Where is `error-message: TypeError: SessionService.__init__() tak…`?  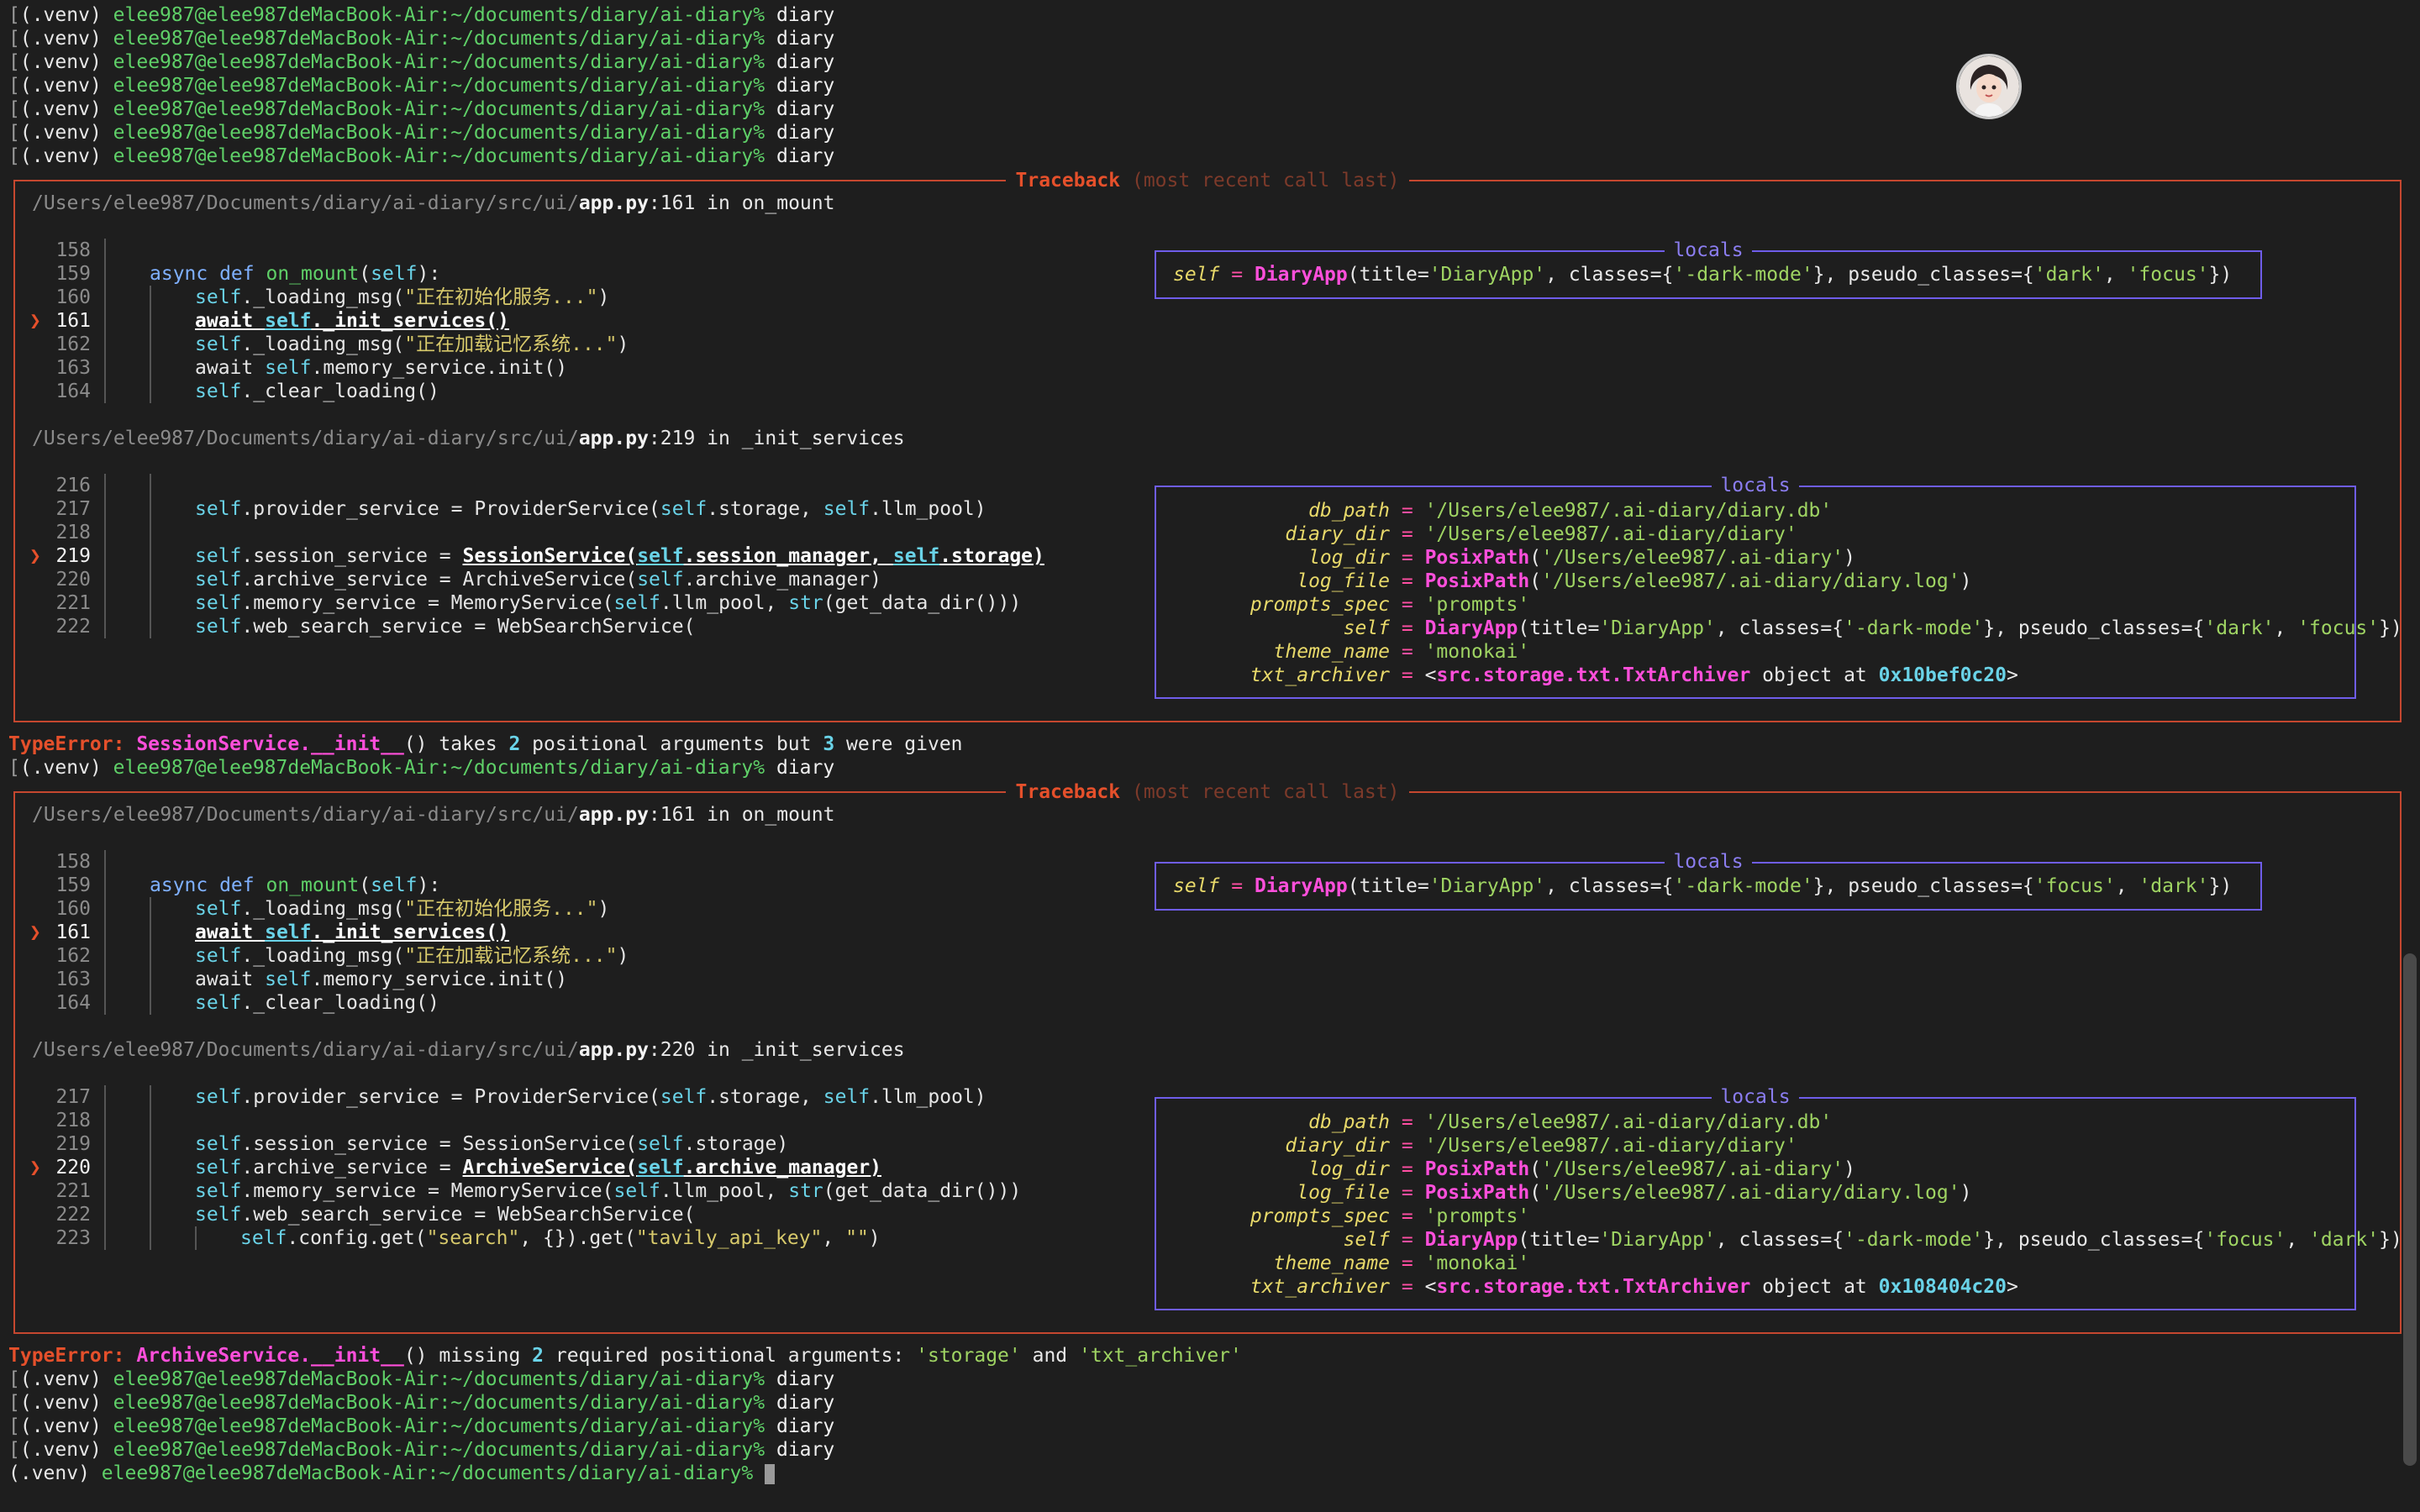 error-message: TypeError: SessionService.__init__() tak… is located at coordinates (485, 744).